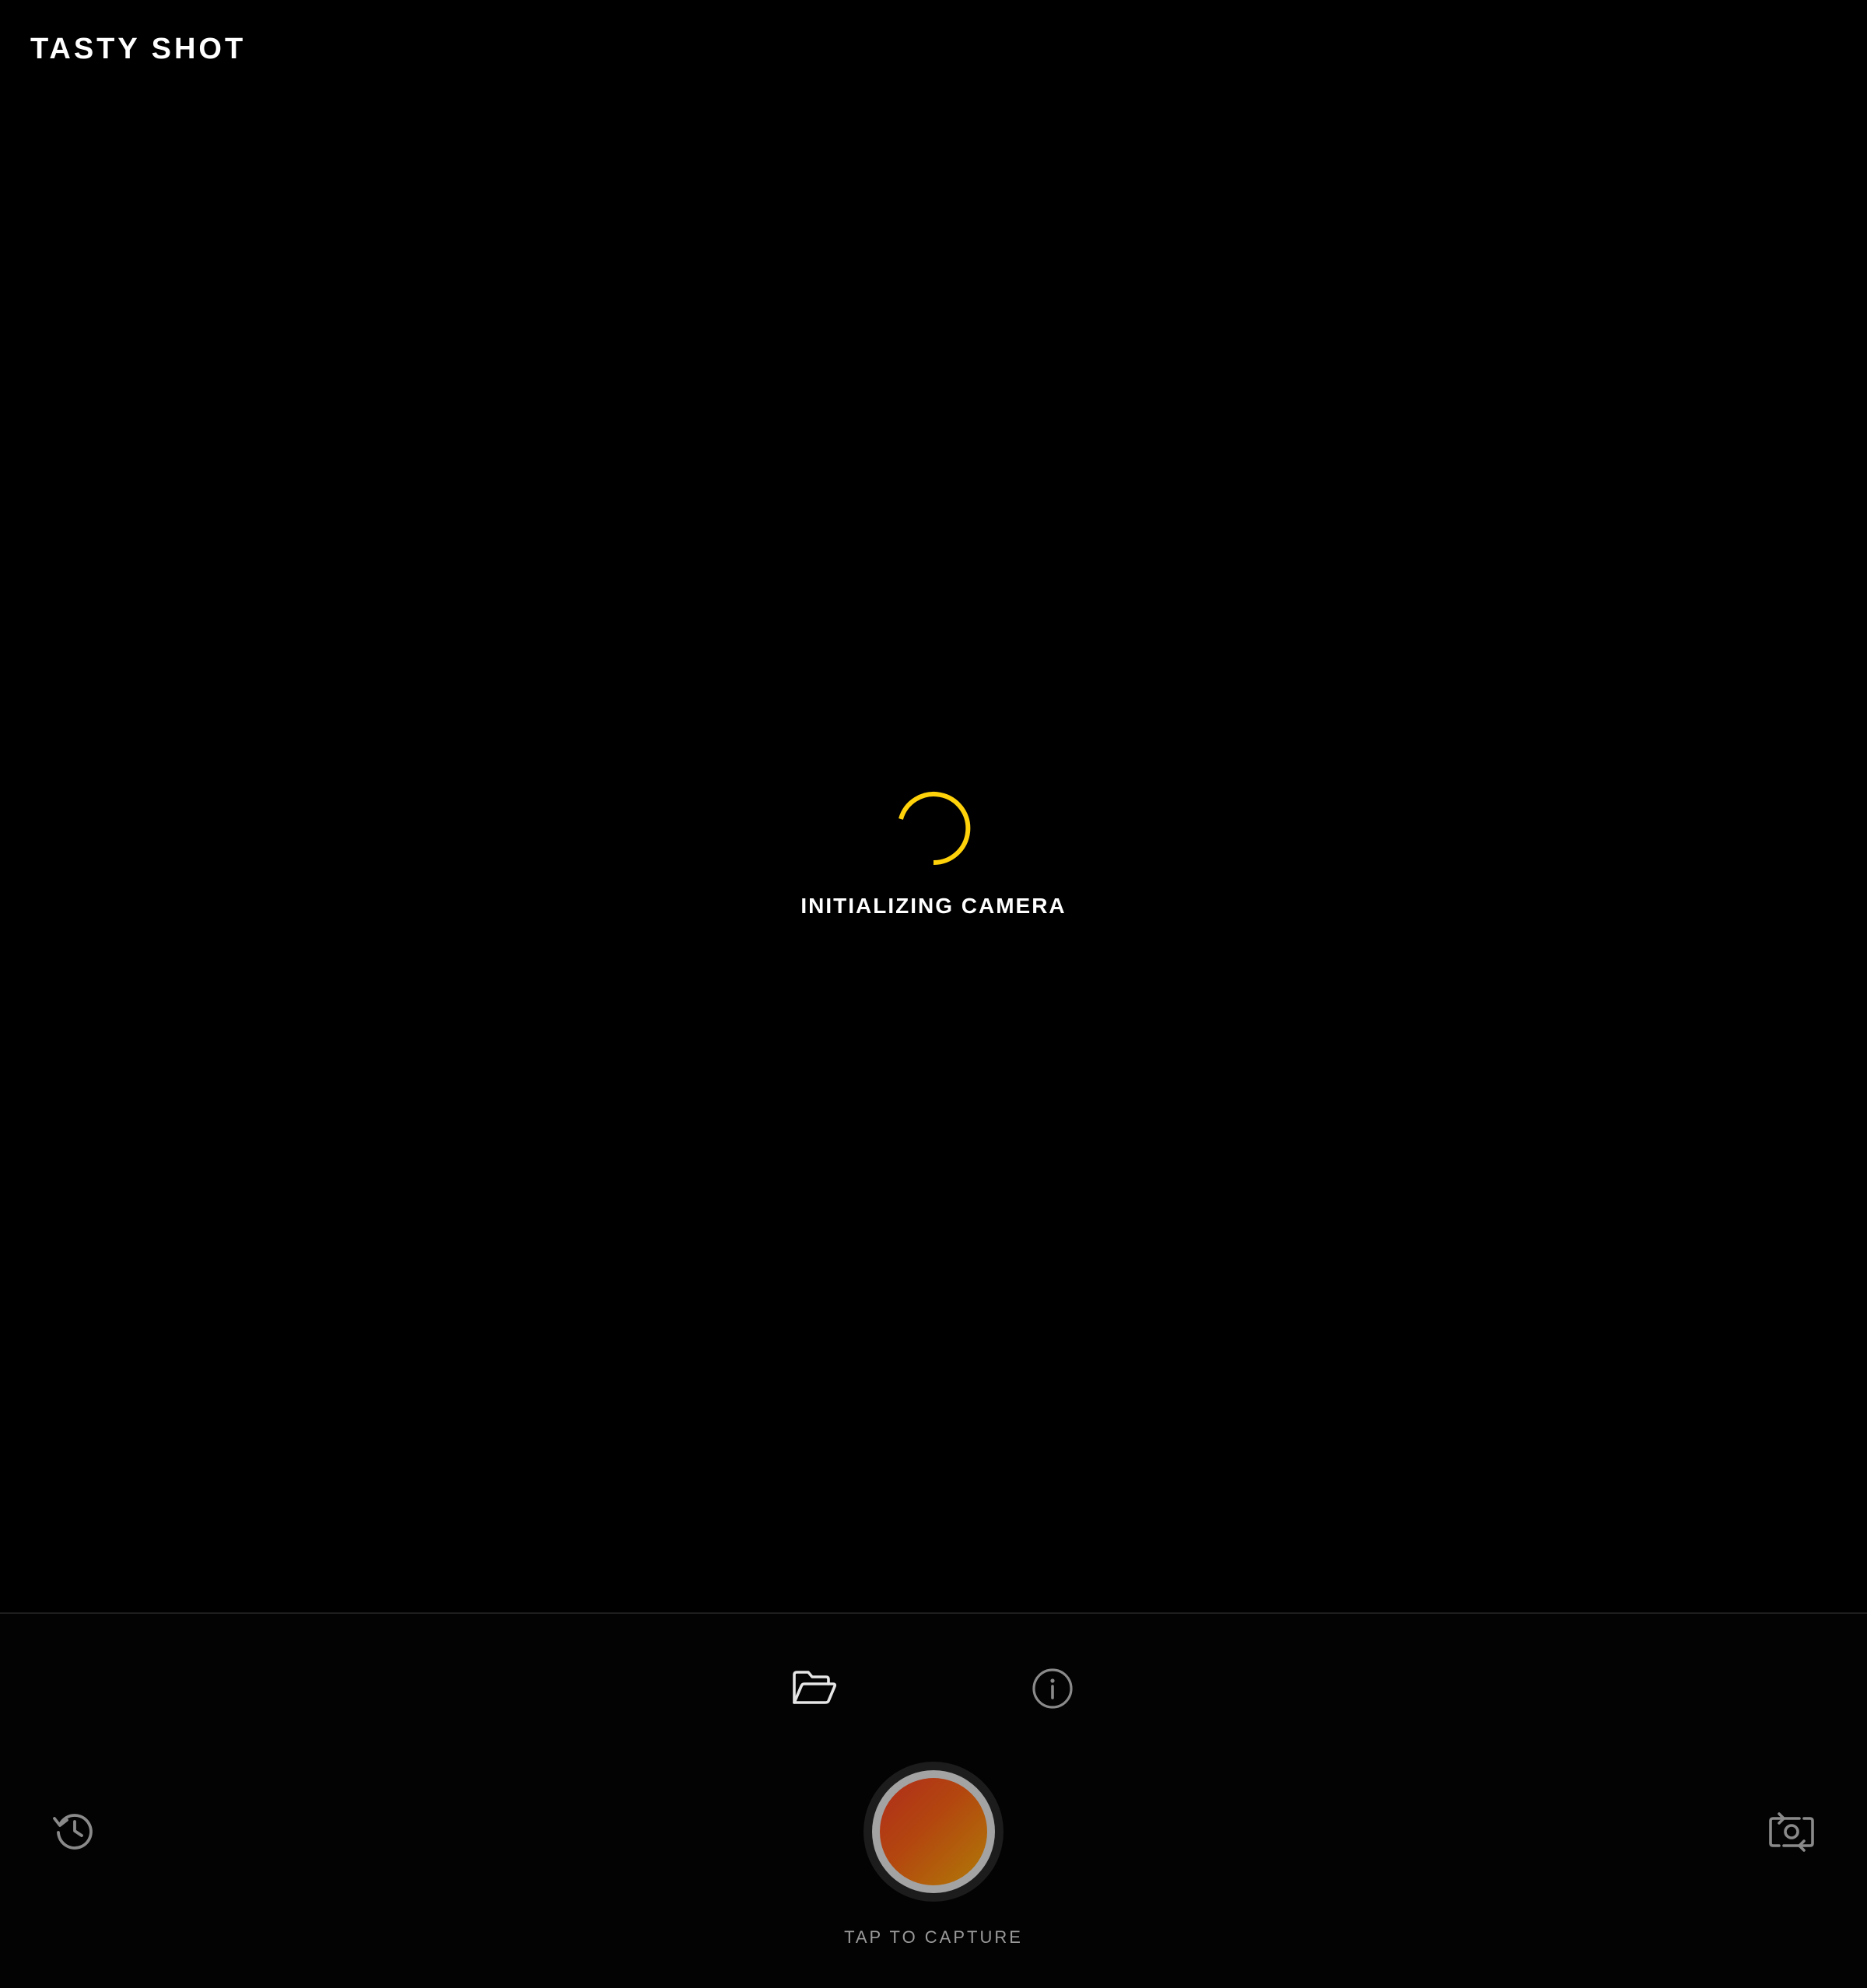  I want to click on shutter-core, so click(933, 1832).